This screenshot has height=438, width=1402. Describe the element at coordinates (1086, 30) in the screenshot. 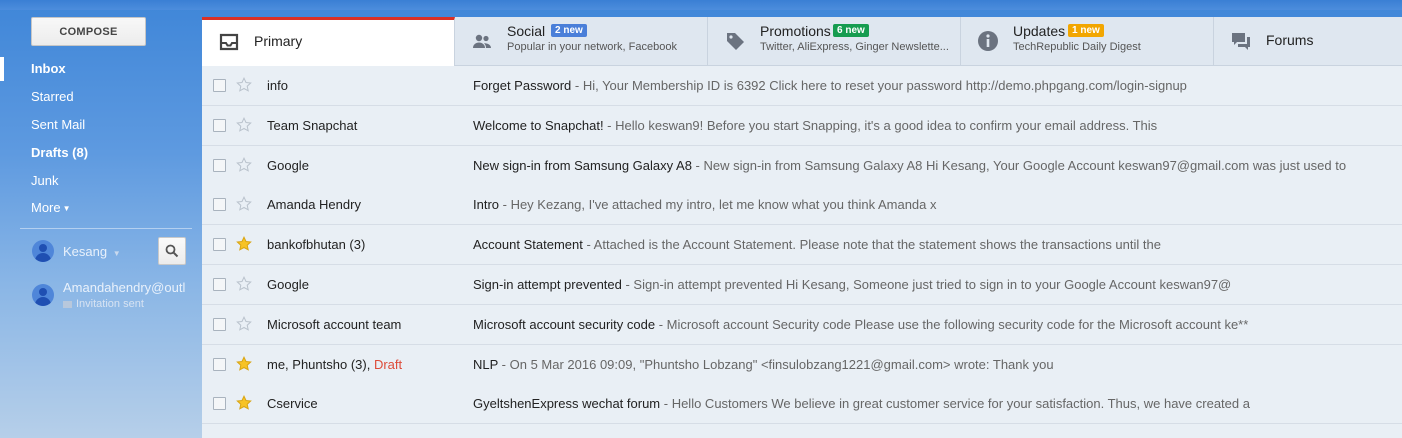

I see `tab-updates-badge: 1 new` at that location.